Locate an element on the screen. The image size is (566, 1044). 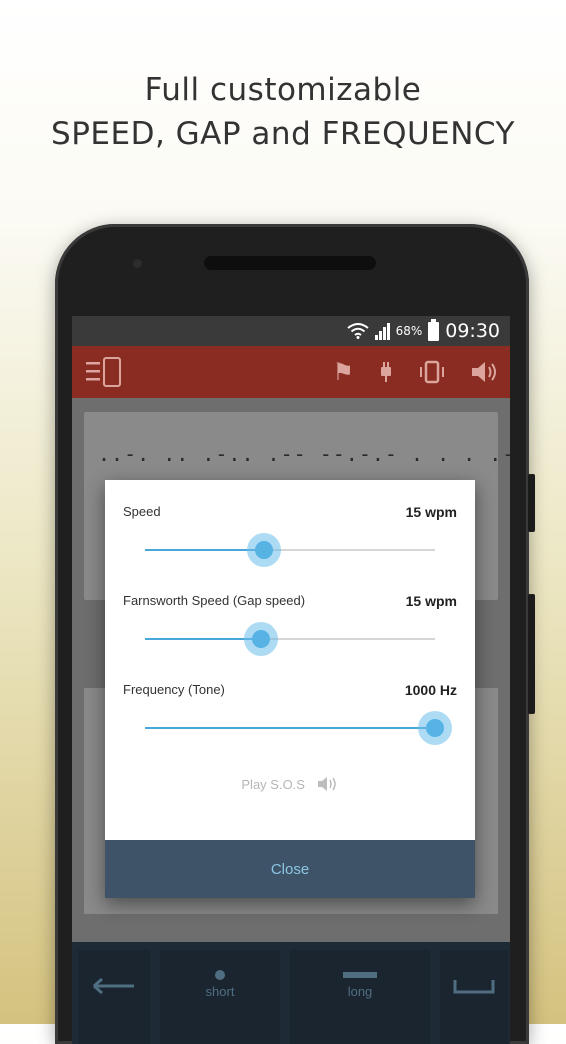
farnsworth-slider-thumb is located at coordinates (261, 639).